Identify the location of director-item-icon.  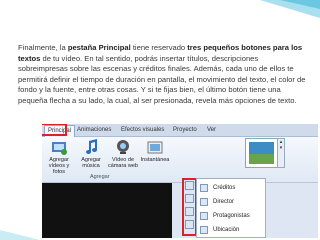
(204, 202).